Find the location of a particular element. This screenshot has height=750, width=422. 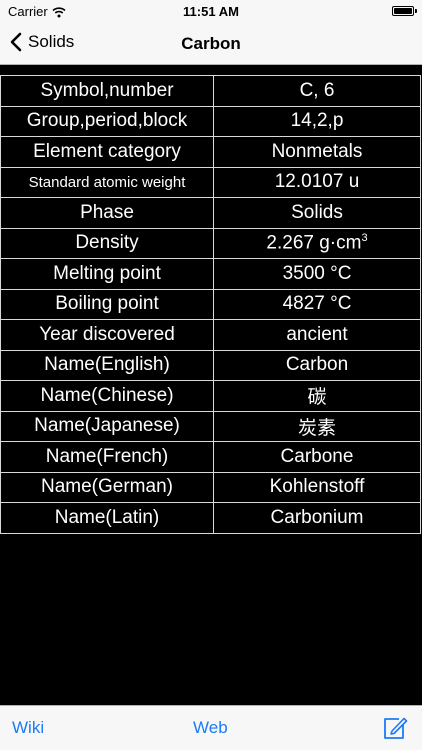

property-value: 4827 °C is located at coordinates (317, 304).